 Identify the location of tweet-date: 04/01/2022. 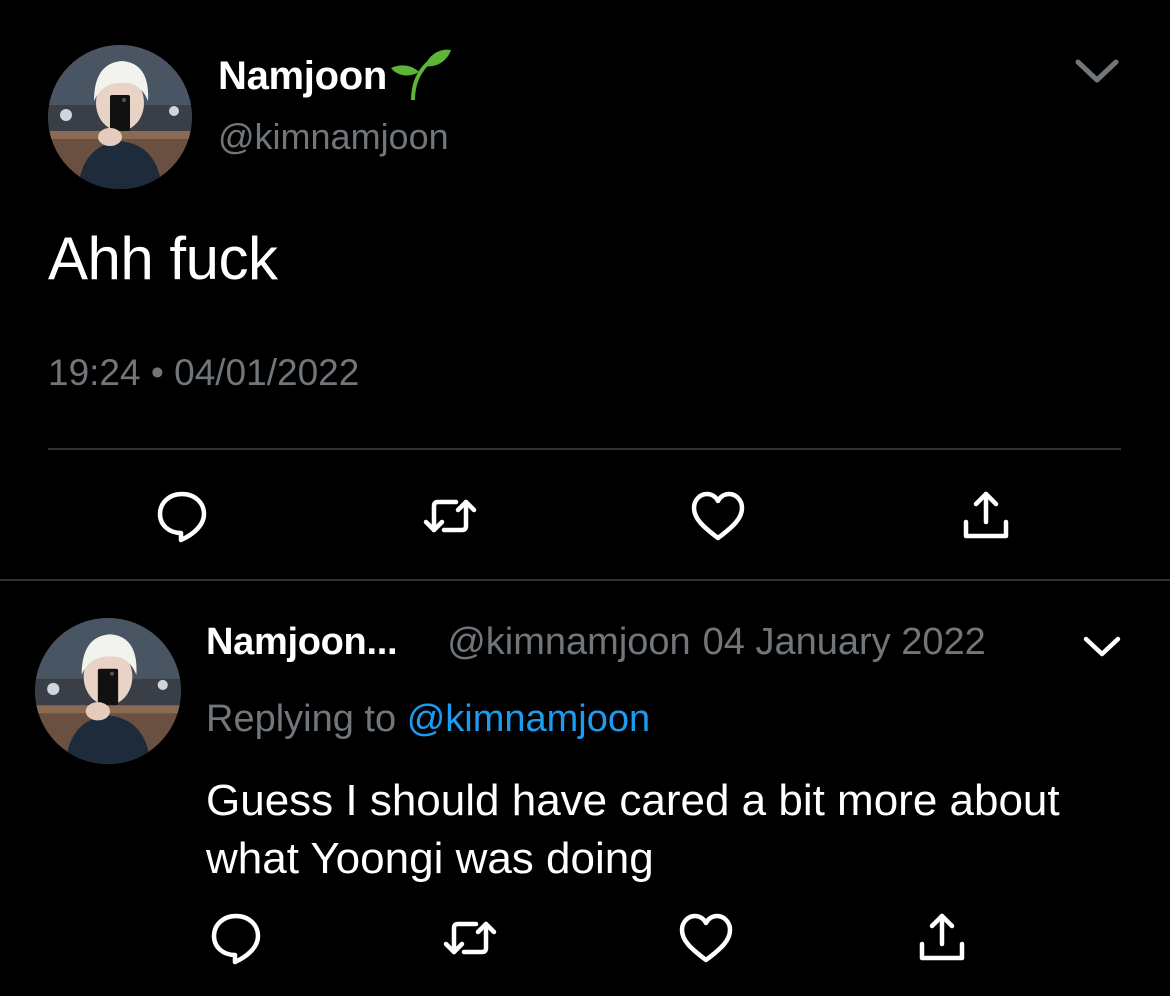
(267, 372).